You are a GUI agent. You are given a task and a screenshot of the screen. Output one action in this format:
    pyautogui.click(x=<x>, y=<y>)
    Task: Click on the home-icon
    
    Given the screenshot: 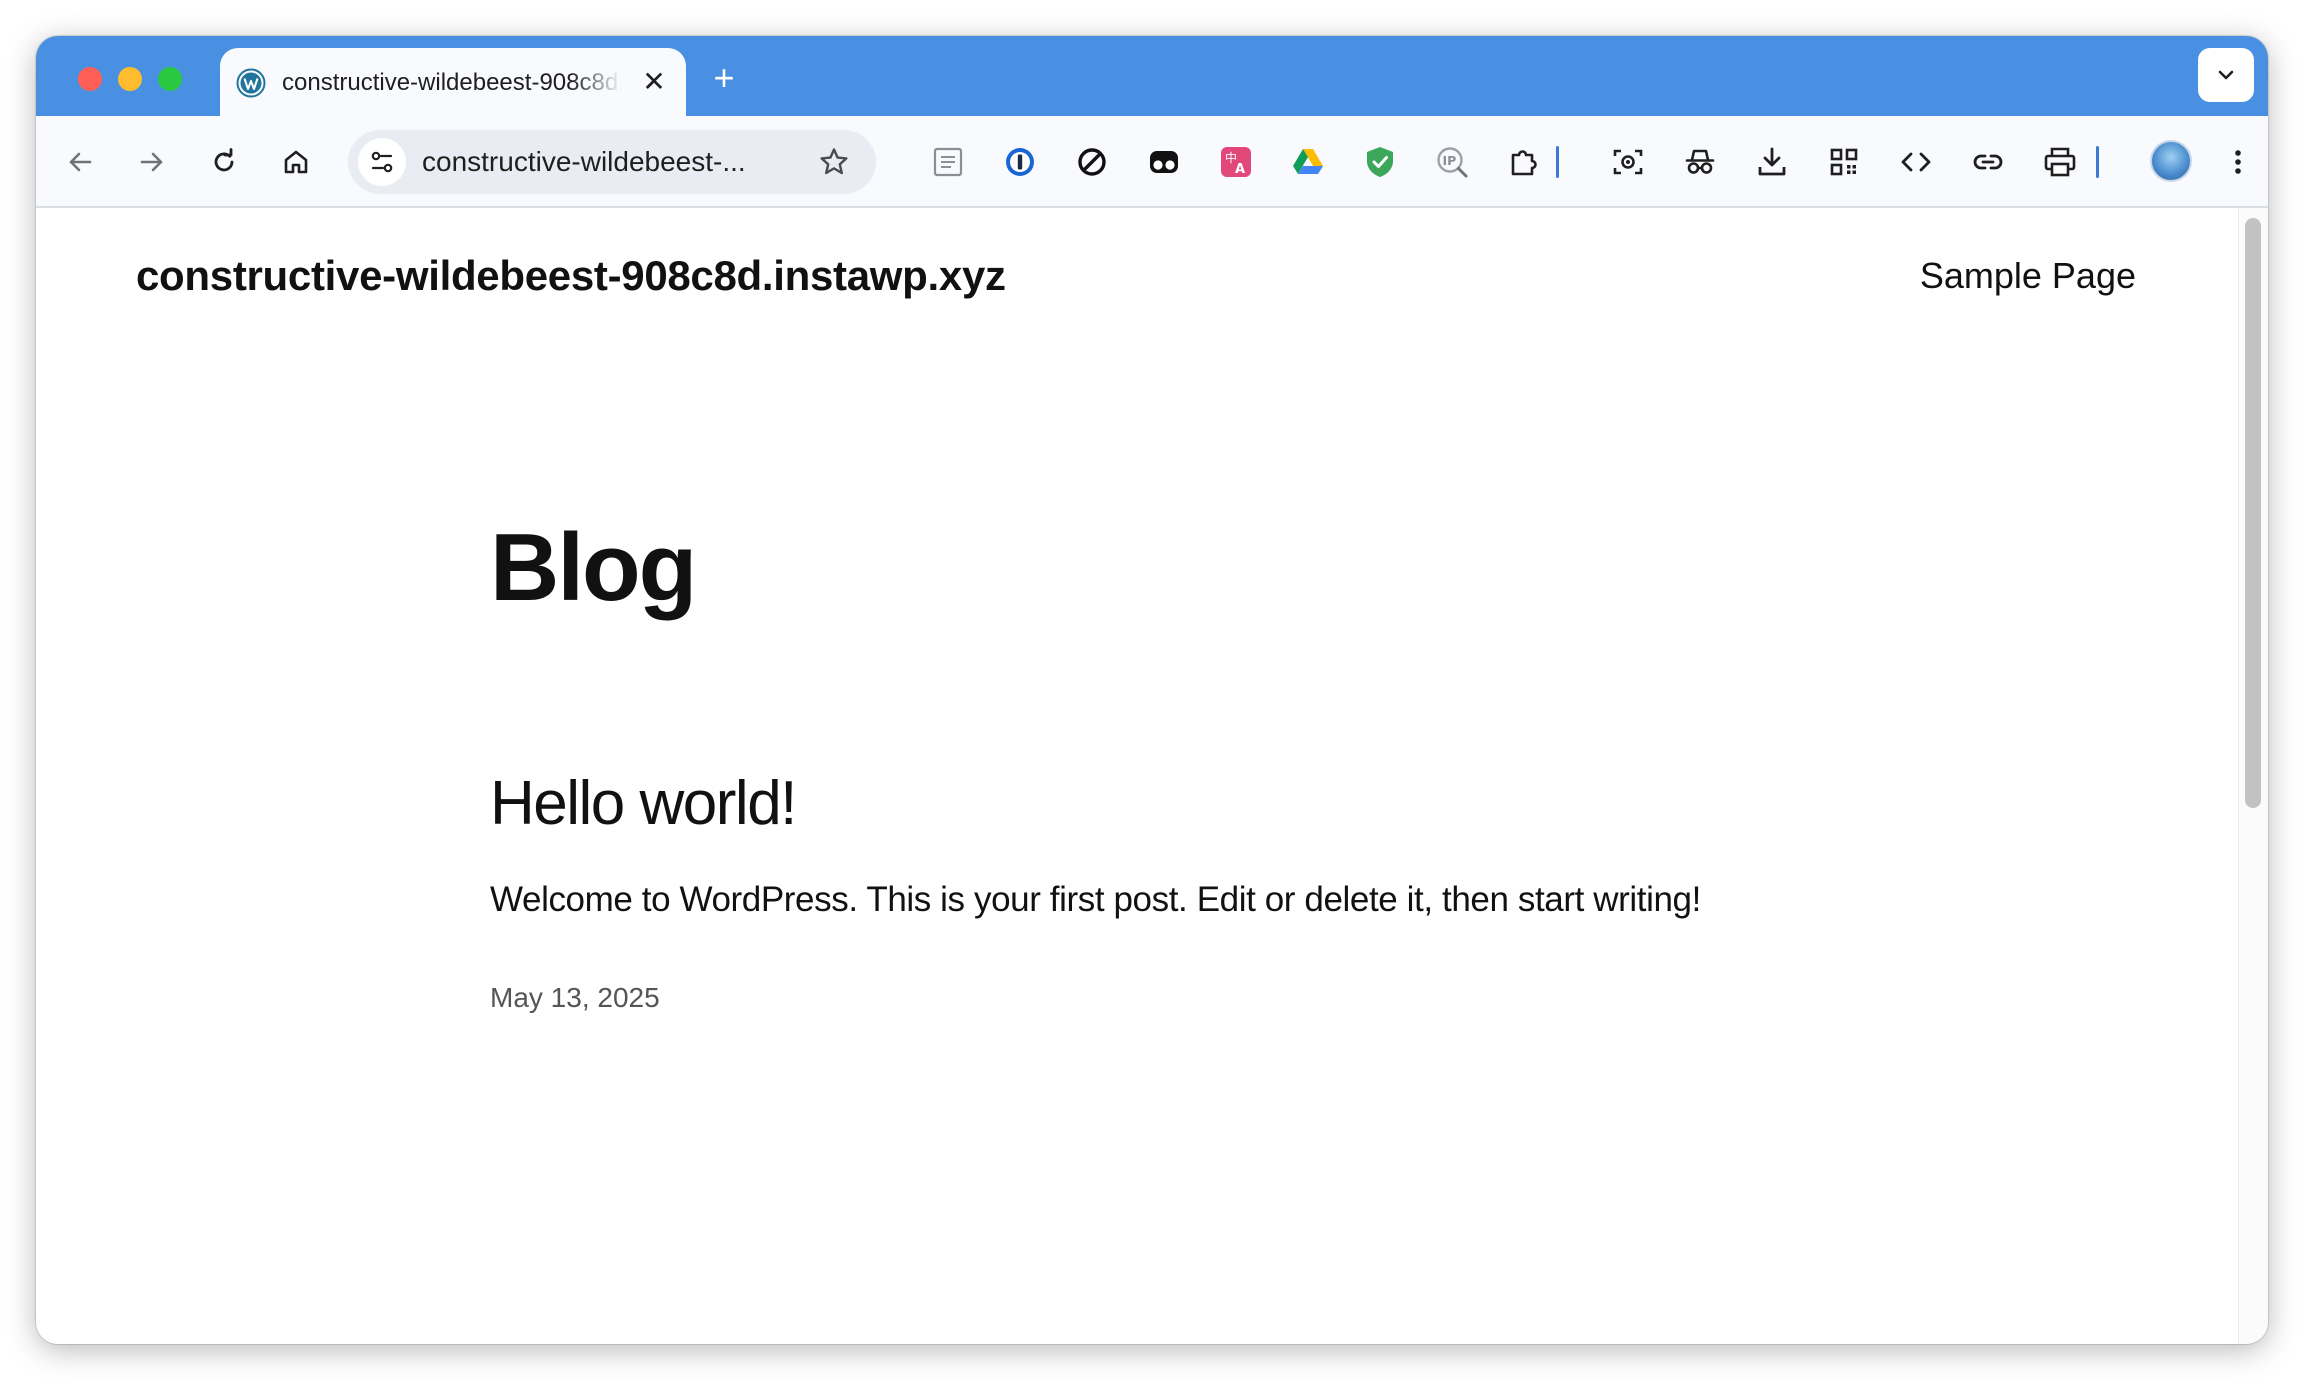 What is the action you would take?
    pyautogui.click(x=296, y=162)
    